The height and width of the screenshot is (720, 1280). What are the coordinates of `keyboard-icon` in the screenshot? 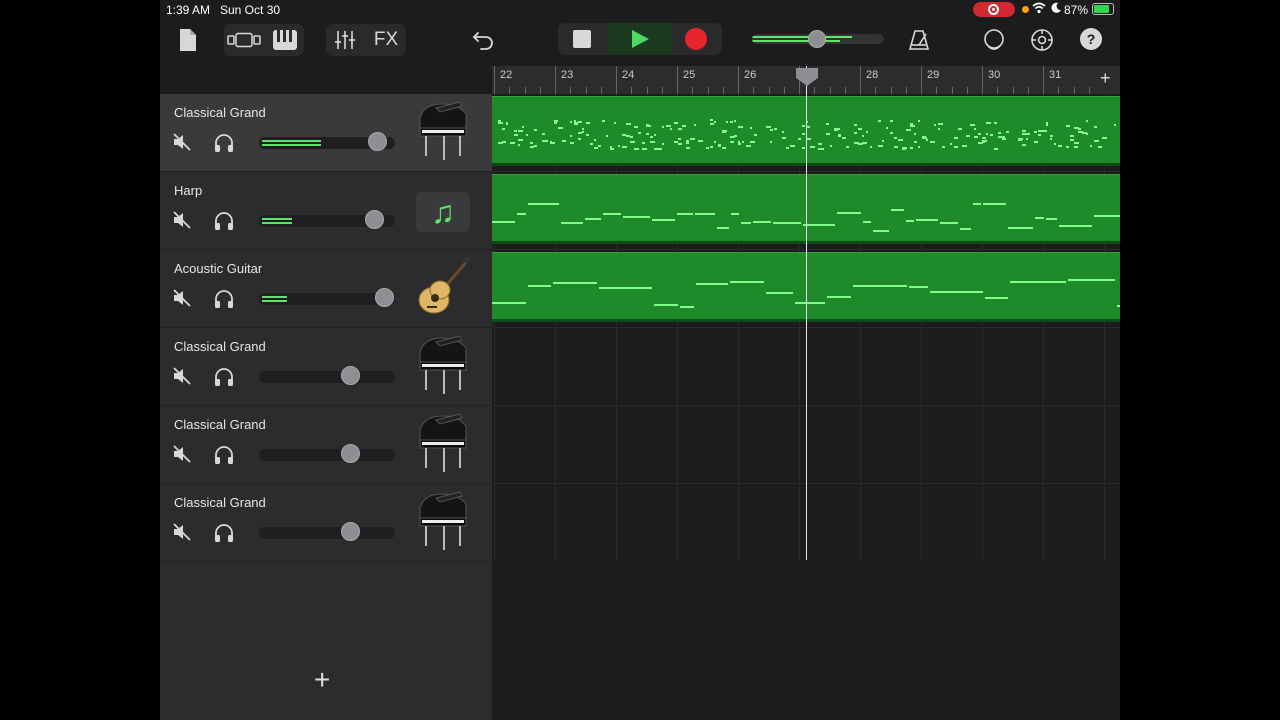 It's located at (285, 40).